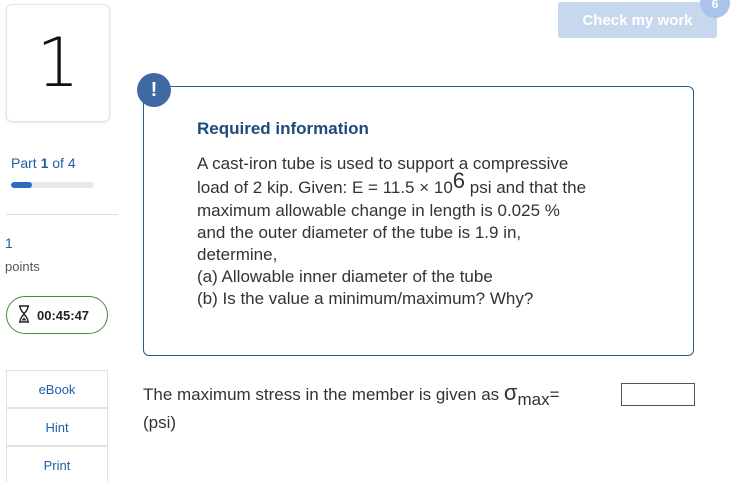 This screenshot has height=482, width=737. I want to click on check-my-work-button: Check my work, so click(637, 20).